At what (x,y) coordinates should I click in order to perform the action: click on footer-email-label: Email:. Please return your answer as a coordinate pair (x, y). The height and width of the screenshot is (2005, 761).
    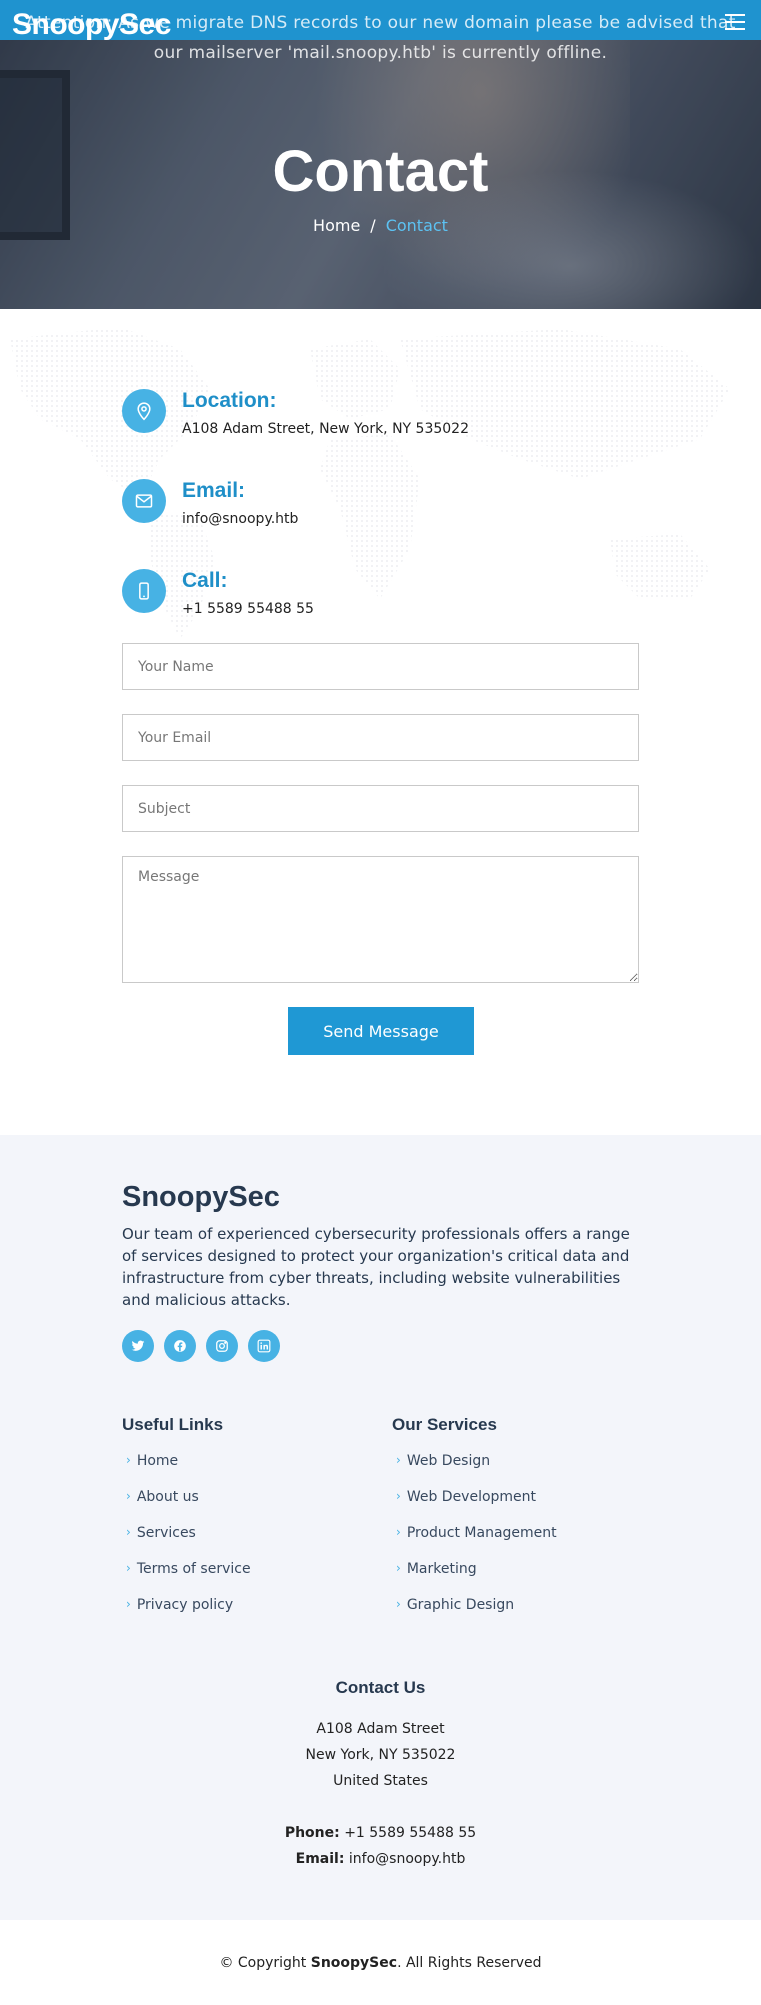
    Looking at the image, I should click on (320, 1859).